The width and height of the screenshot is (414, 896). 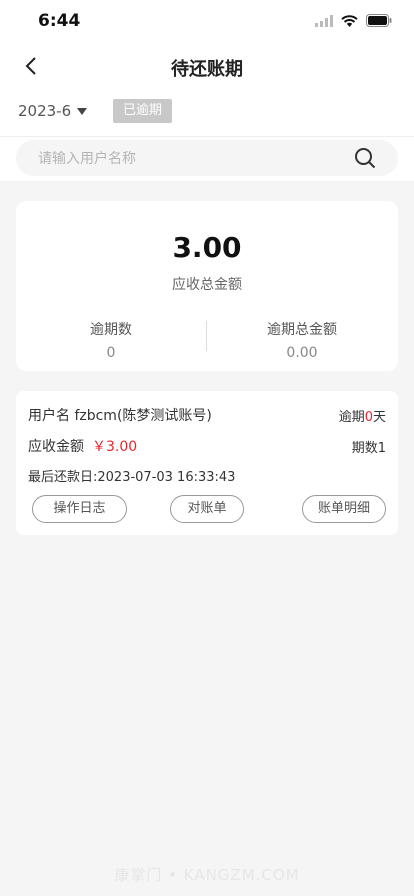 I want to click on navigation-bar: 待还账期, so click(x=207, y=67).